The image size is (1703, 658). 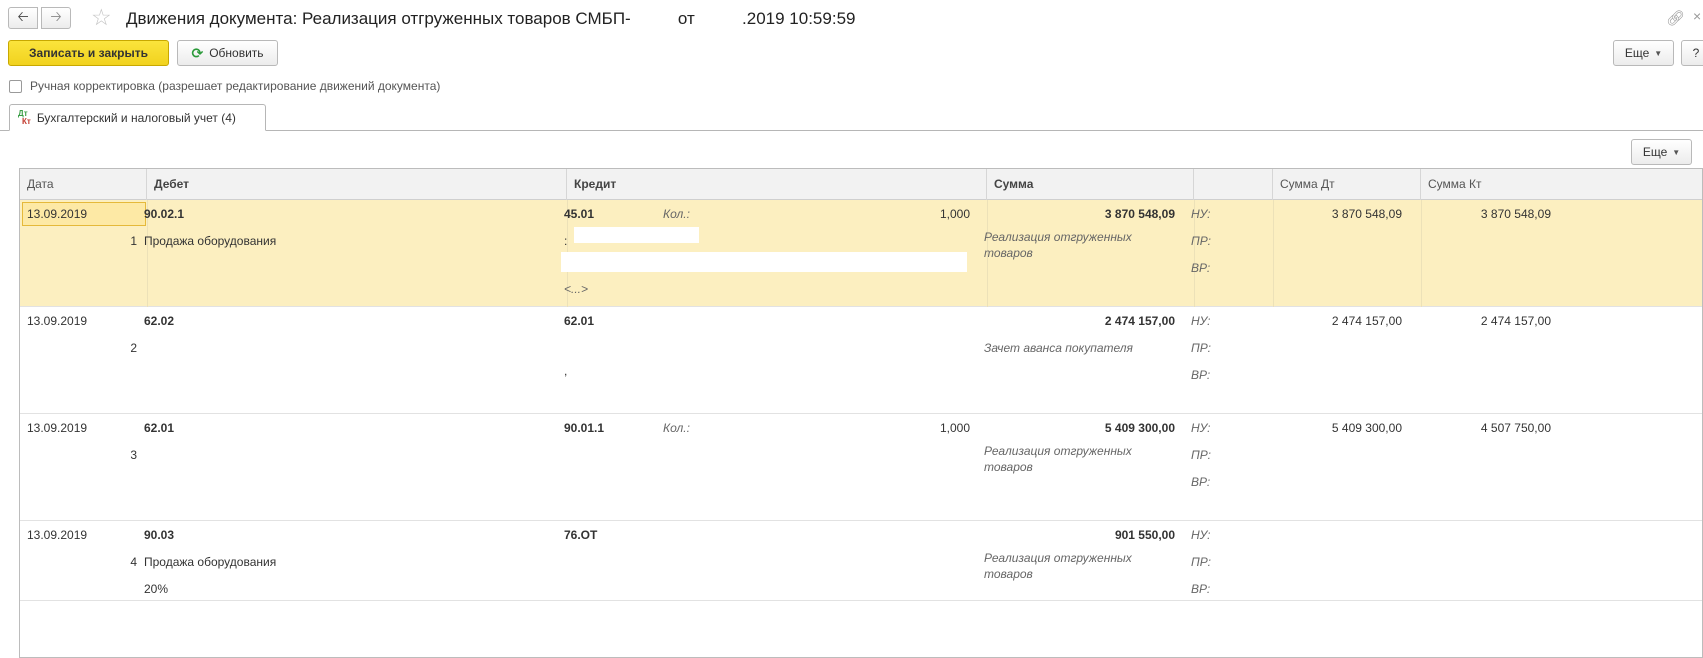 I want to click on row-number: 4, so click(x=133, y=562).